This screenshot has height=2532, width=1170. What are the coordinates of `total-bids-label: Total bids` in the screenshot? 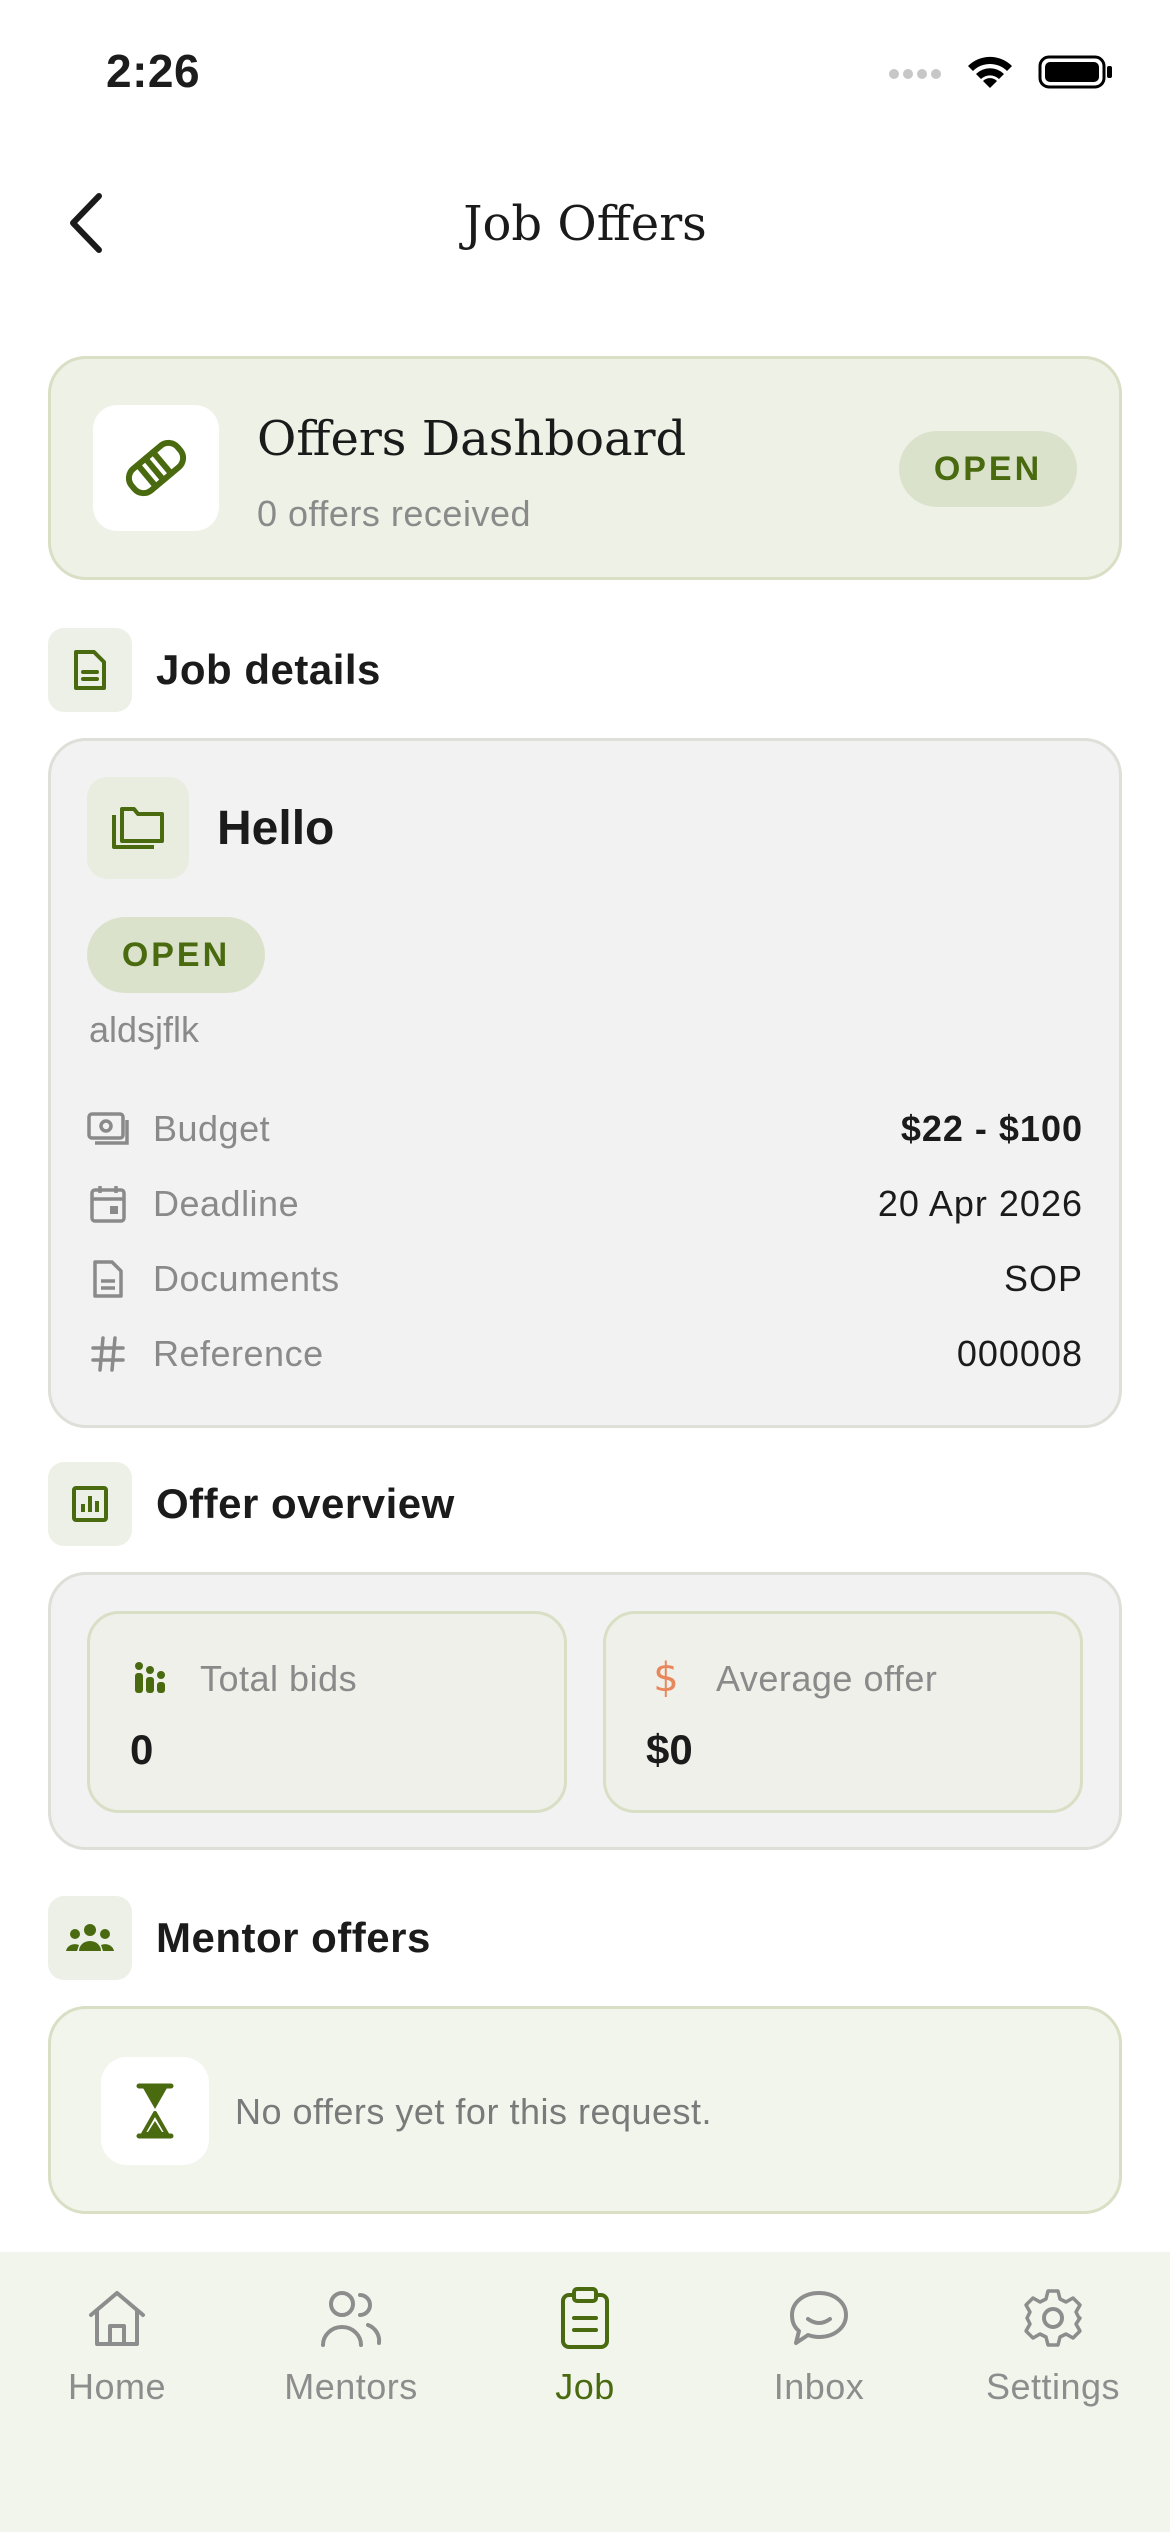 It's located at (279, 1678).